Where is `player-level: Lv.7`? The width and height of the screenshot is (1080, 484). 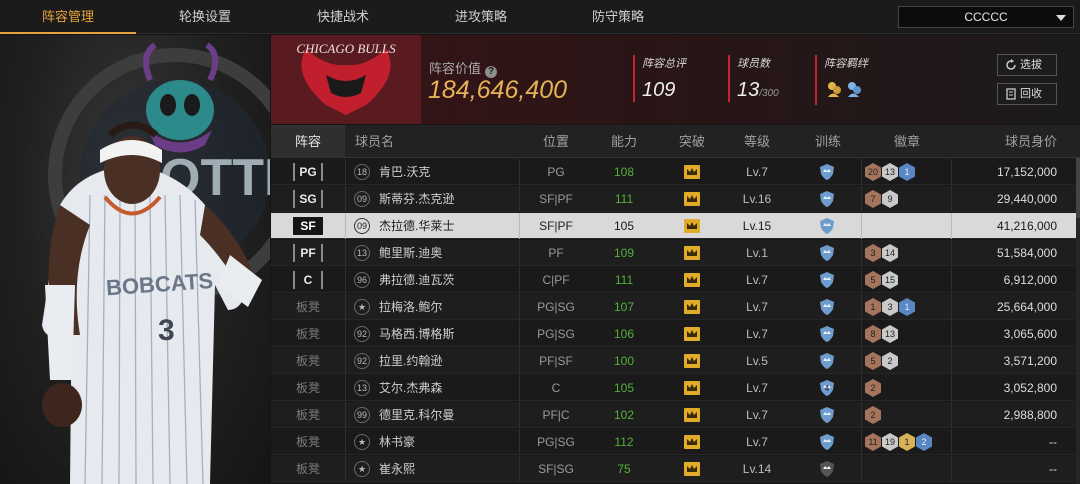 player-level: Lv.7 is located at coordinates (757, 172).